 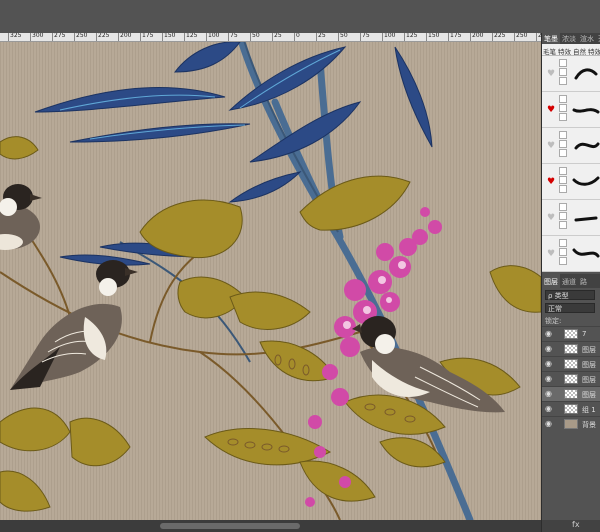 I want to click on layer-row: ◉ 背景, so click(x=571, y=423).